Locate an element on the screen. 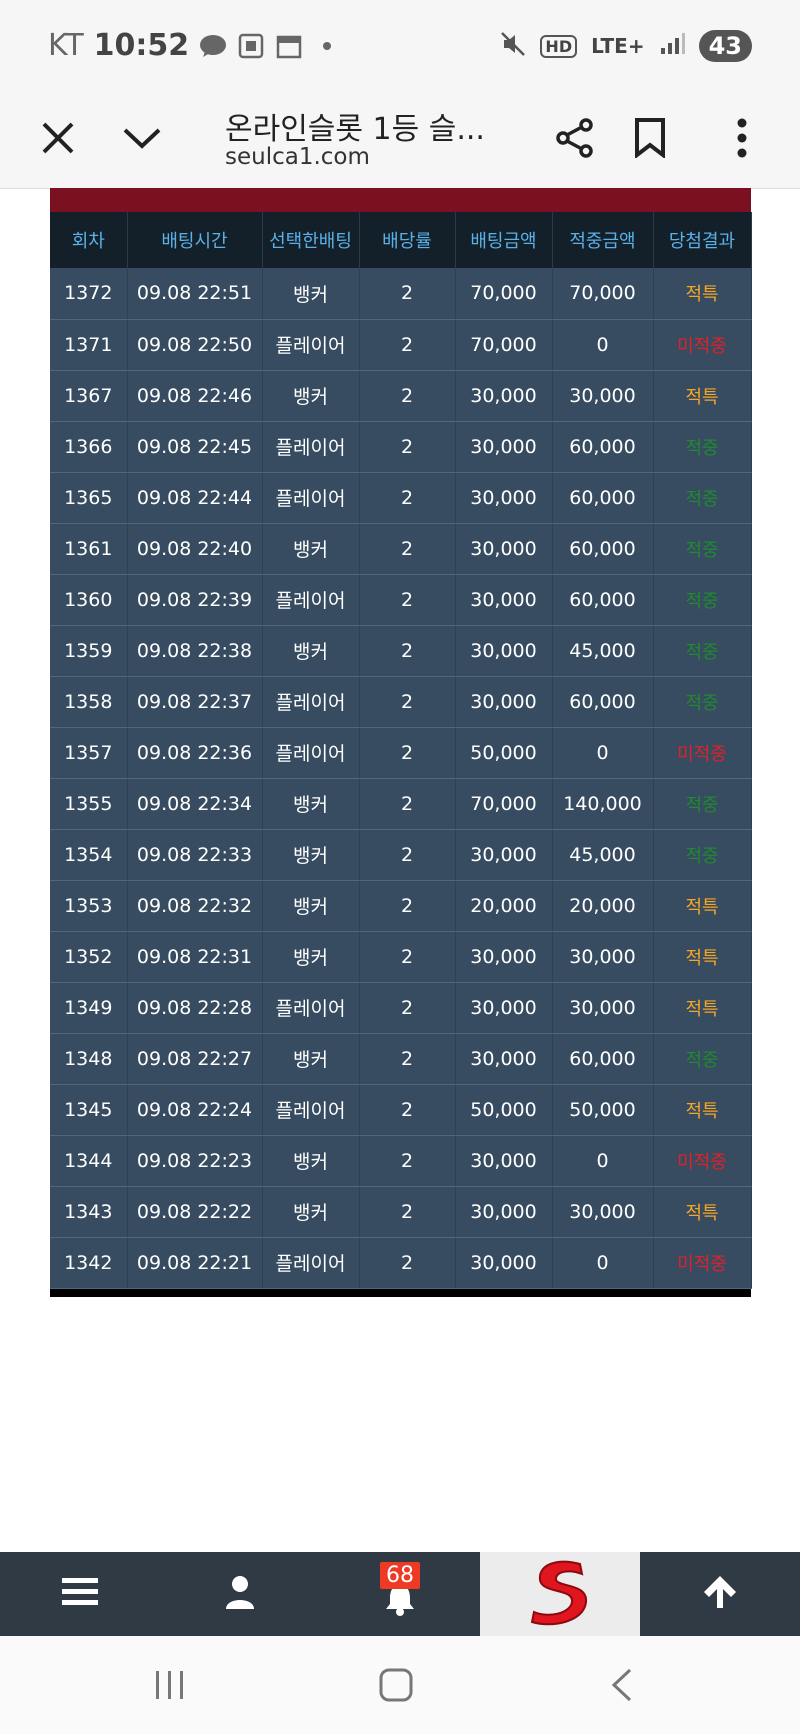 The height and width of the screenshot is (1734, 800). cell-round: 1371 is located at coordinates (89, 345).